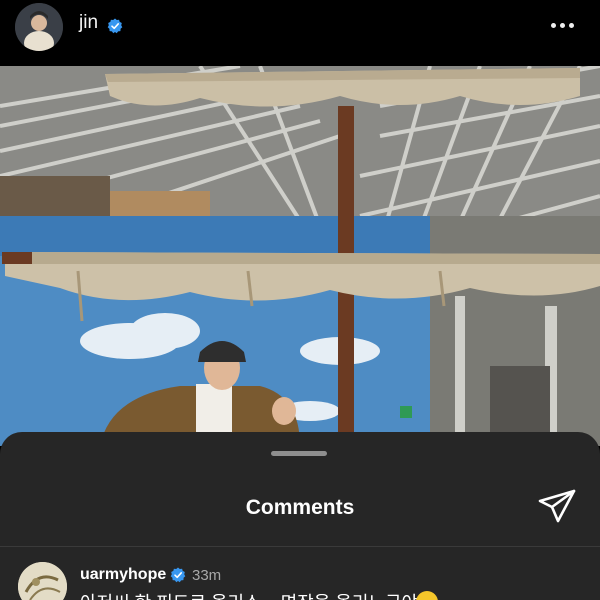  Describe the element at coordinates (88, 23) in the screenshot. I see `profile-username: jin` at that location.